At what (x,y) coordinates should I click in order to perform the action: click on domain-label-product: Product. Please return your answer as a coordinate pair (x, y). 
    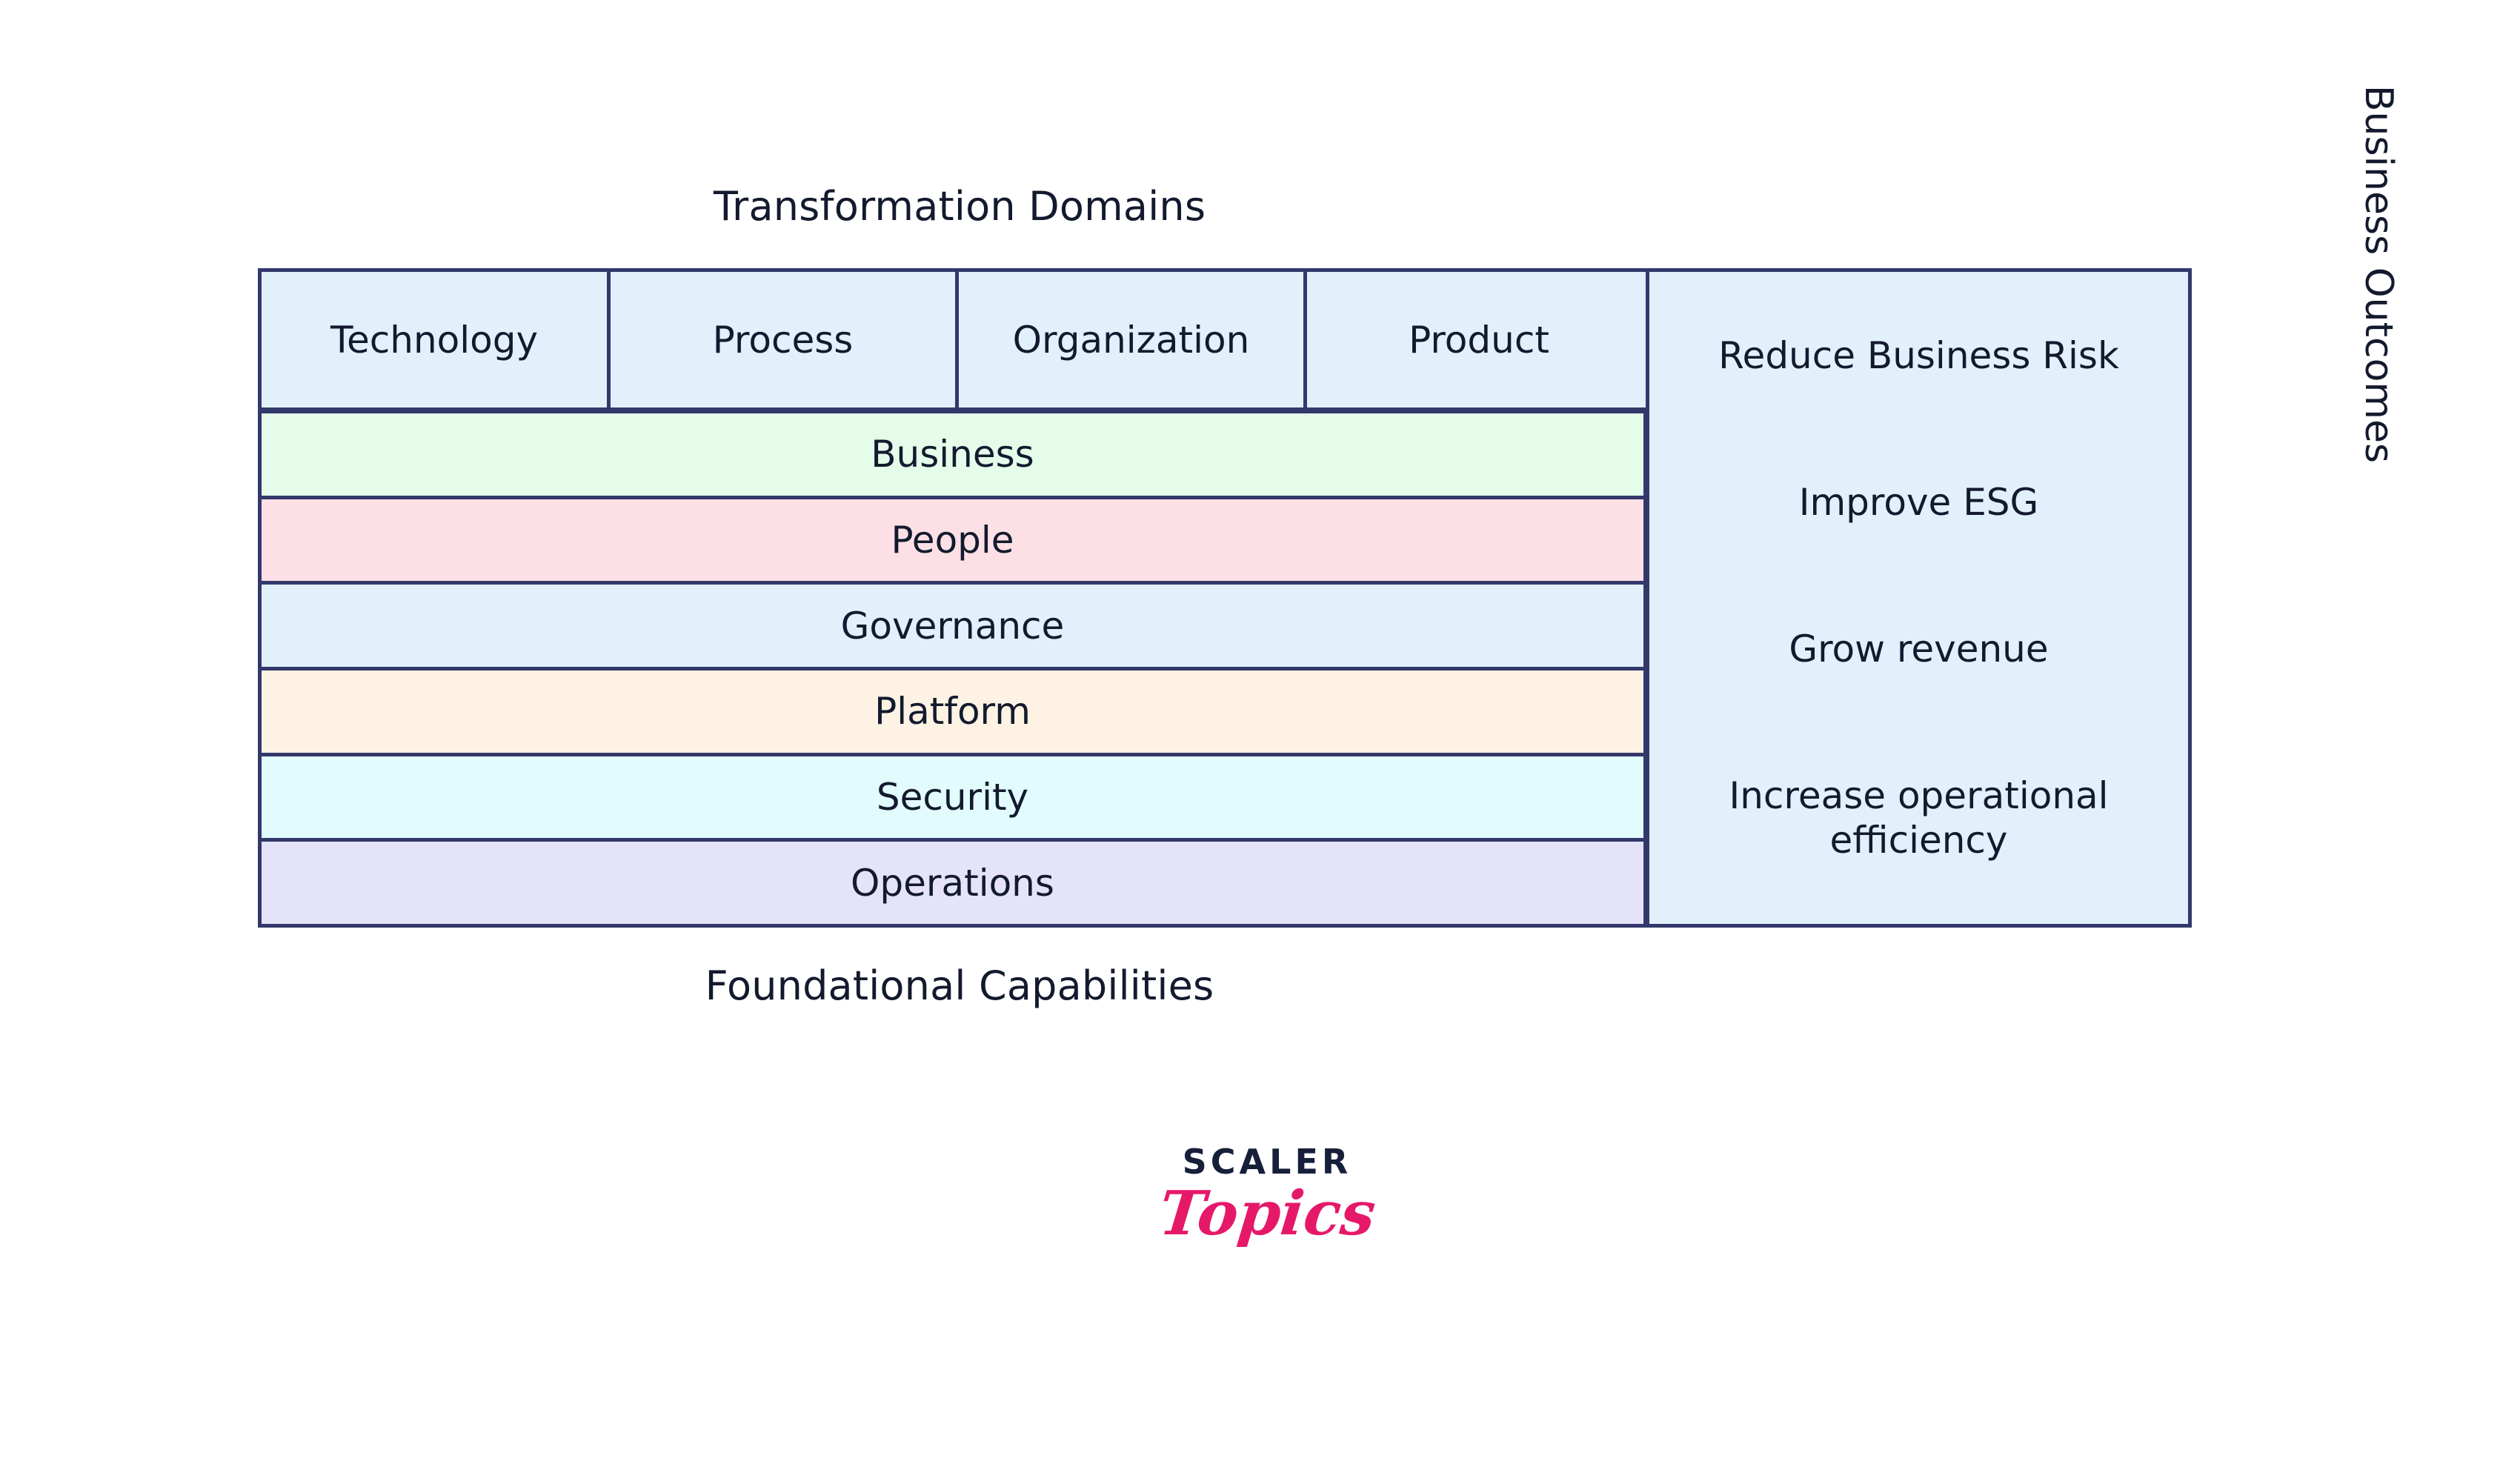
    Looking at the image, I should click on (1479, 340).